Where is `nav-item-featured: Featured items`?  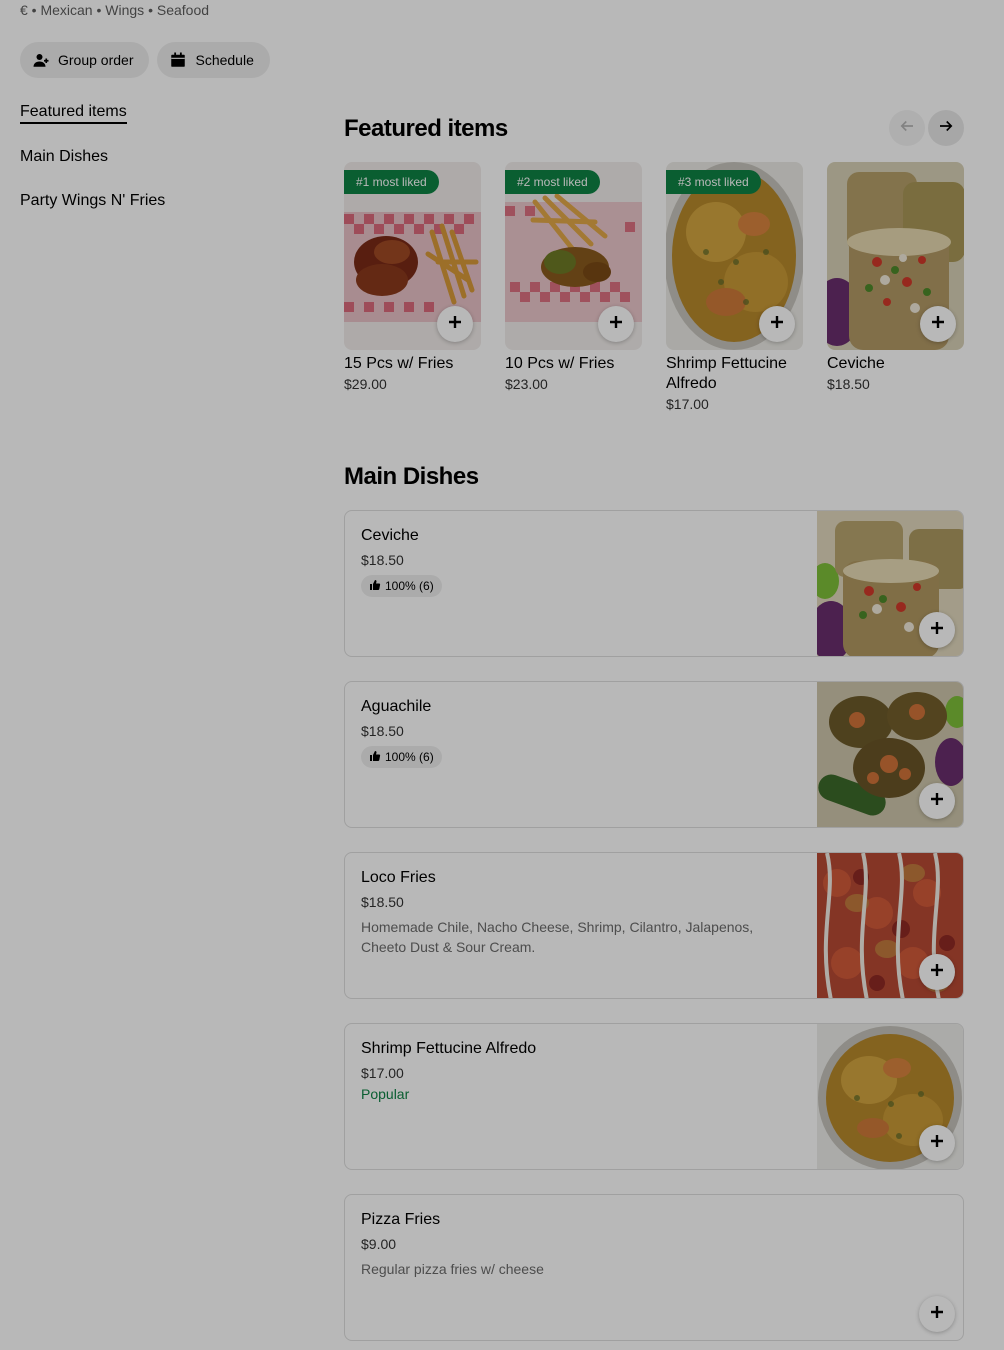 nav-item-featured: Featured items is located at coordinates (73, 112).